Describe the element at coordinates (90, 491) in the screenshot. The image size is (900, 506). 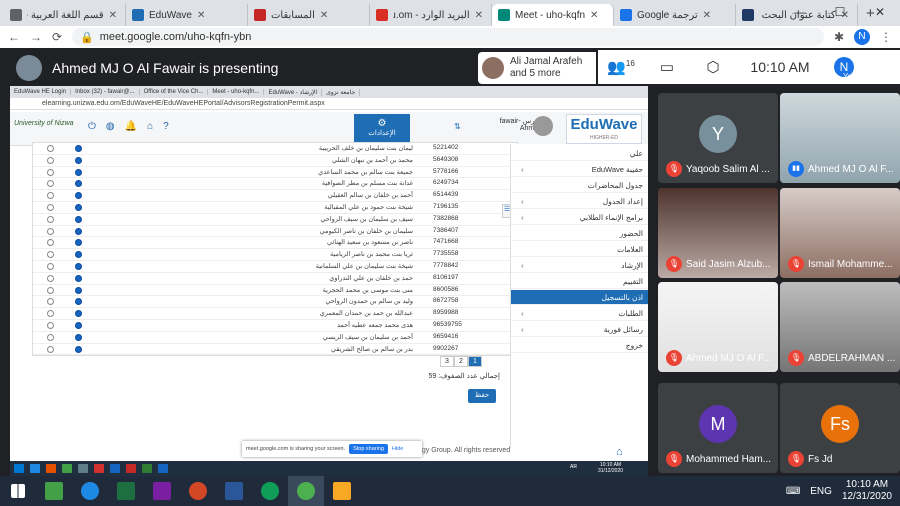
I see `ie-taskbar-icon` at that location.